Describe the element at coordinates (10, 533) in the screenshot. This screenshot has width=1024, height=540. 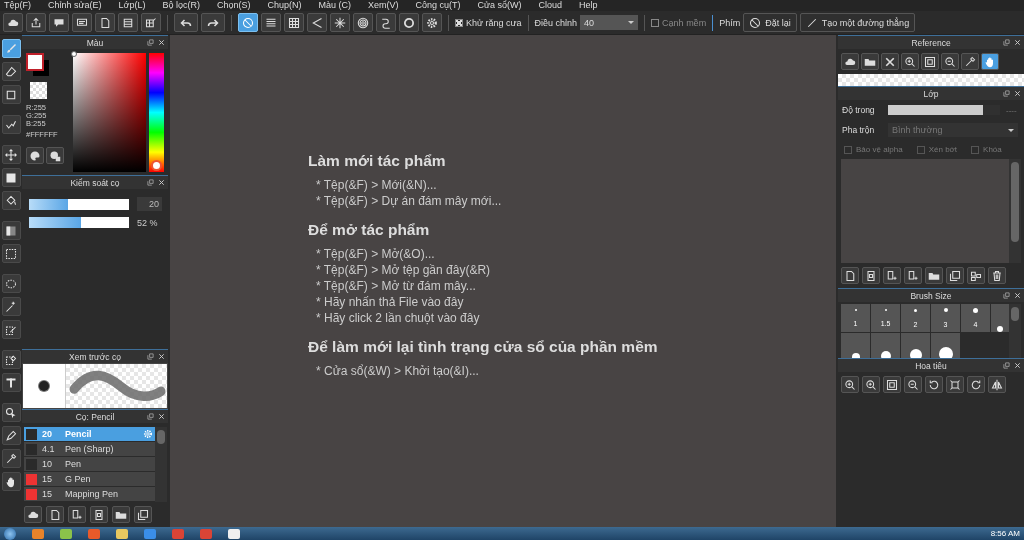
I see `start-button` at that location.